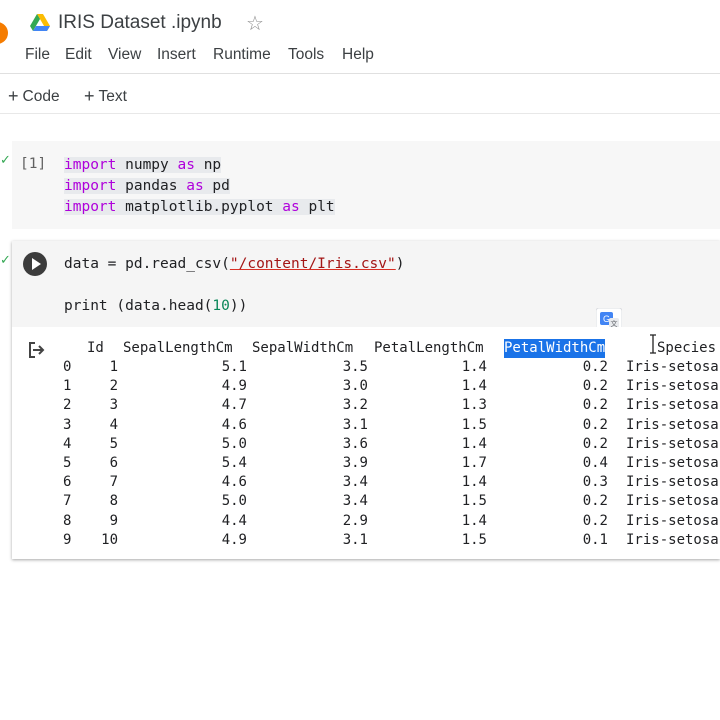 Image resolution: width=720 pixels, height=720 pixels. Describe the element at coordinates (606, 319) in the screenshot. I see `svg-text: G` at that location.